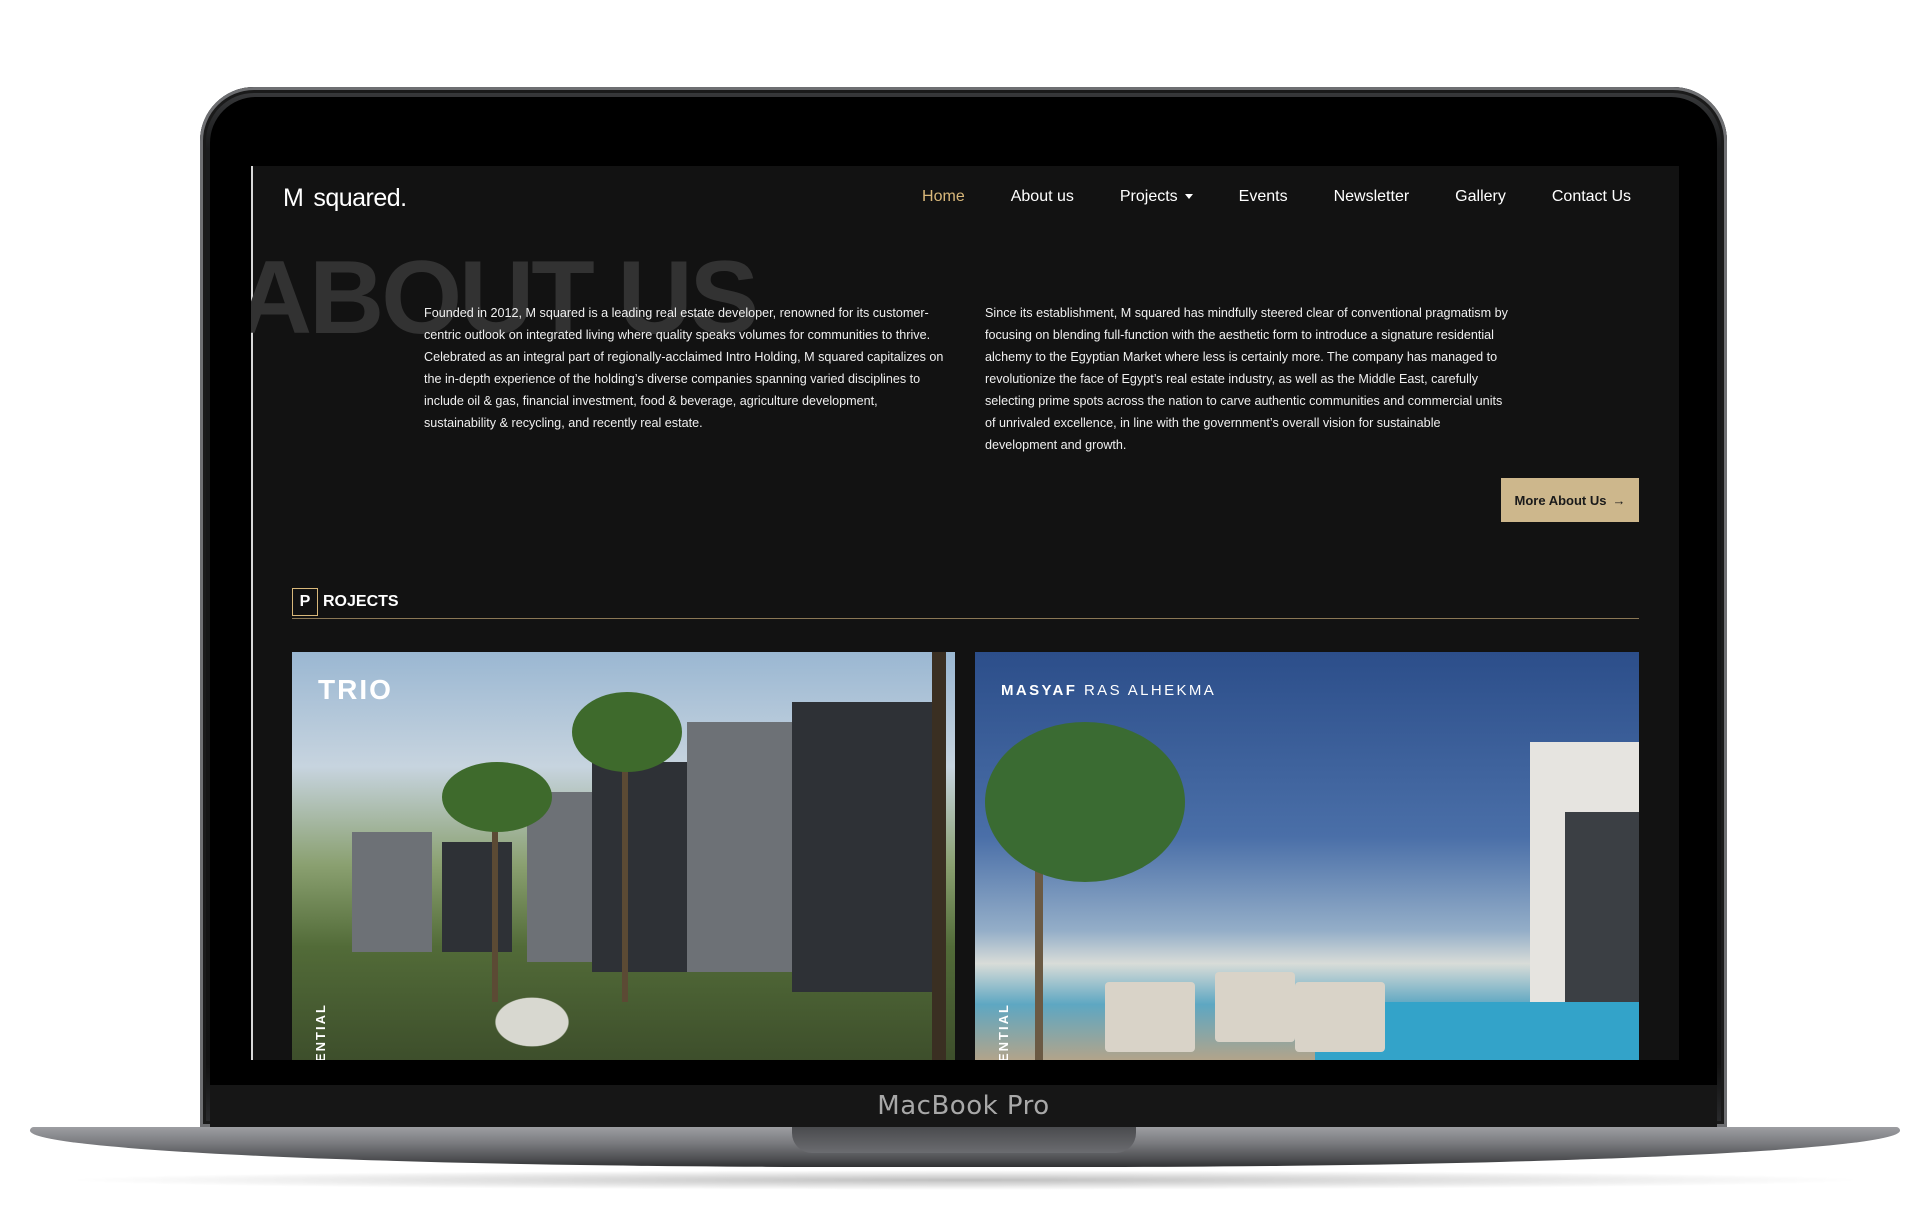  I want to click on nav-events: Events, so click(1263, 197).